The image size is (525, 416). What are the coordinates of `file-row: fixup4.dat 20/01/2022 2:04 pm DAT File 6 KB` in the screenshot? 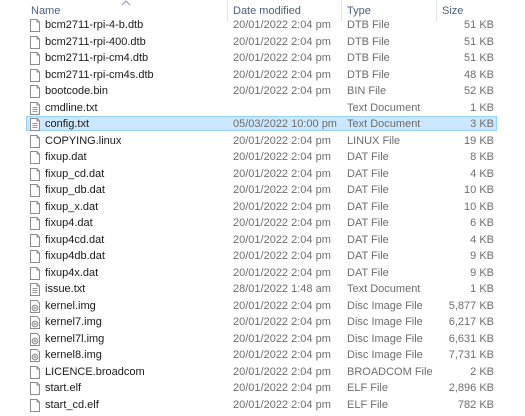 It's located at (262, 223).